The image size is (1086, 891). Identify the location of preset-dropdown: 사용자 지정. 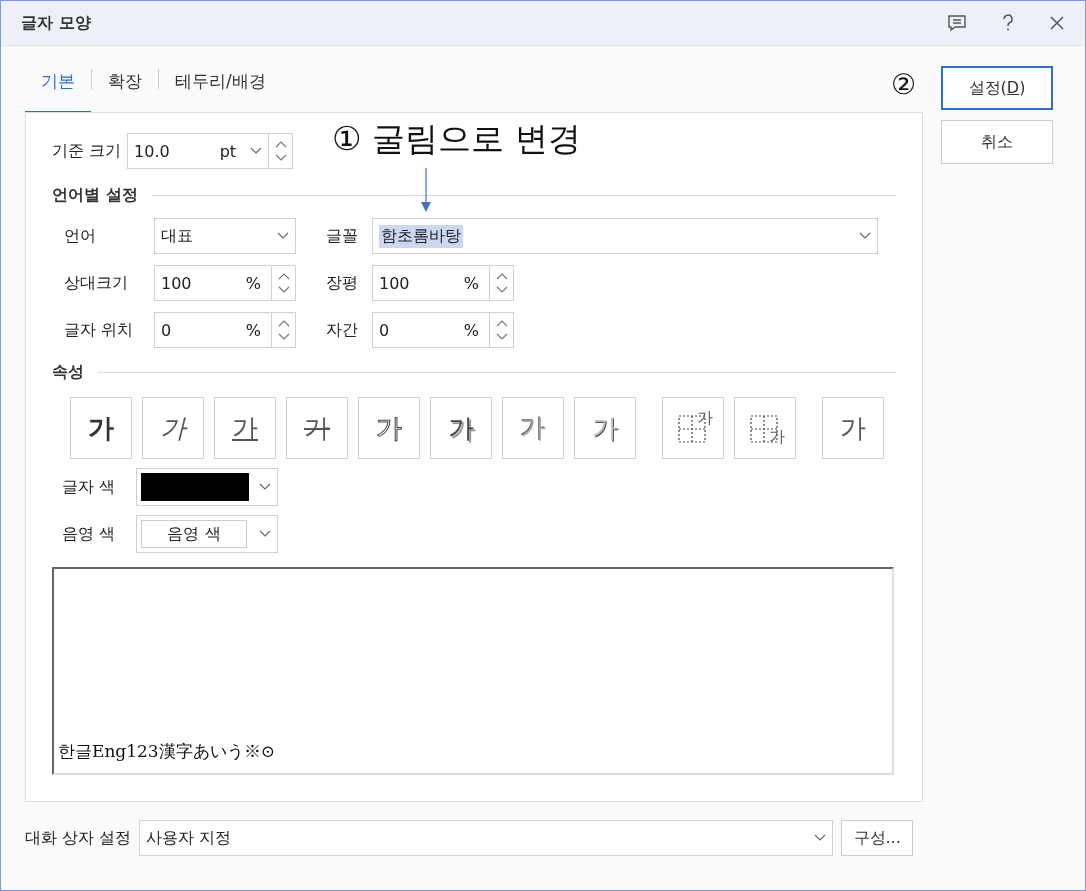
(486, 838).